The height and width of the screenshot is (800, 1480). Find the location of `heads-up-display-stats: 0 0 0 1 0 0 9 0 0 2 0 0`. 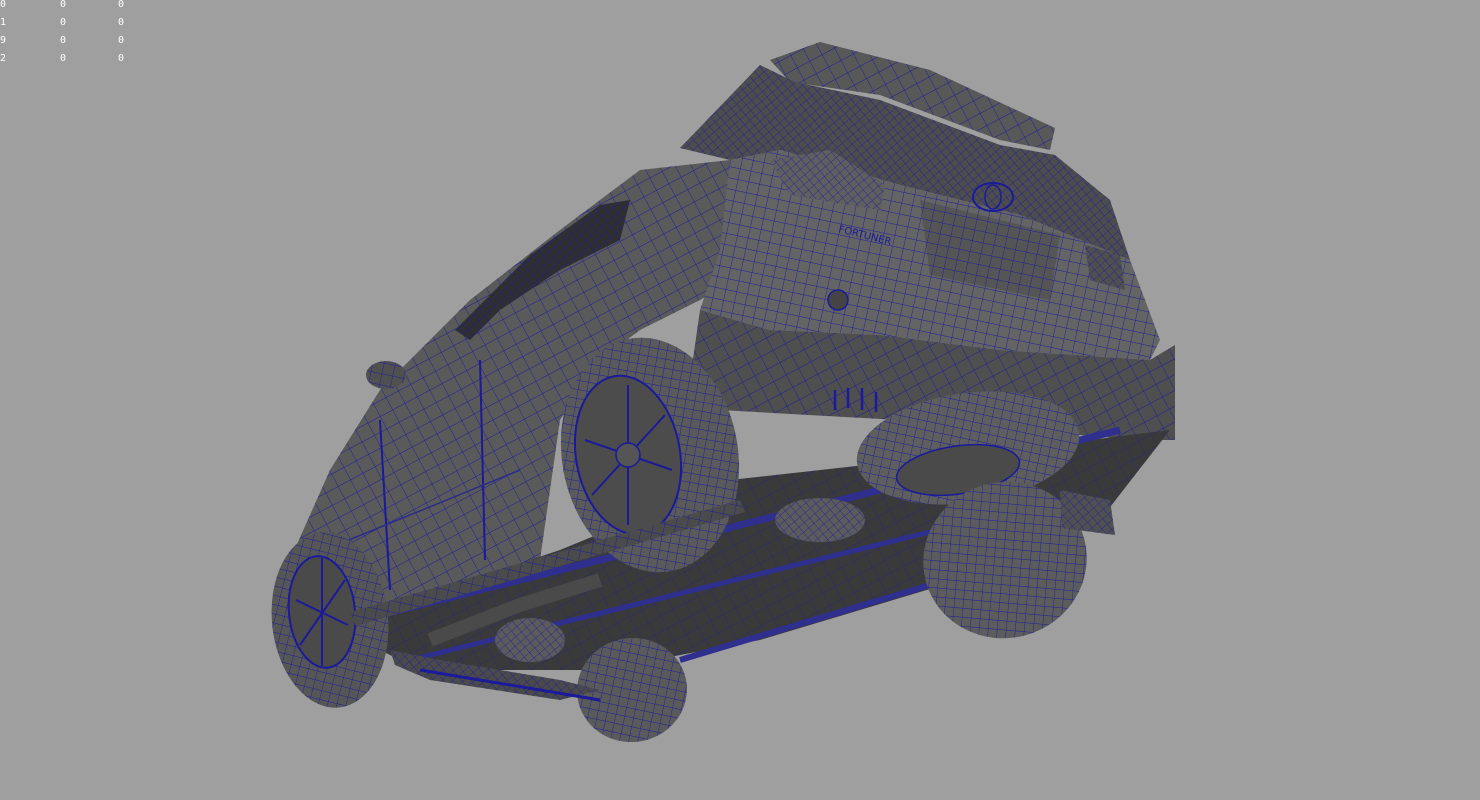

heads-up-display-stats: 0 0 0 1 0 0 9 0 0 2 0 0 is located at coordinates (69, 34).